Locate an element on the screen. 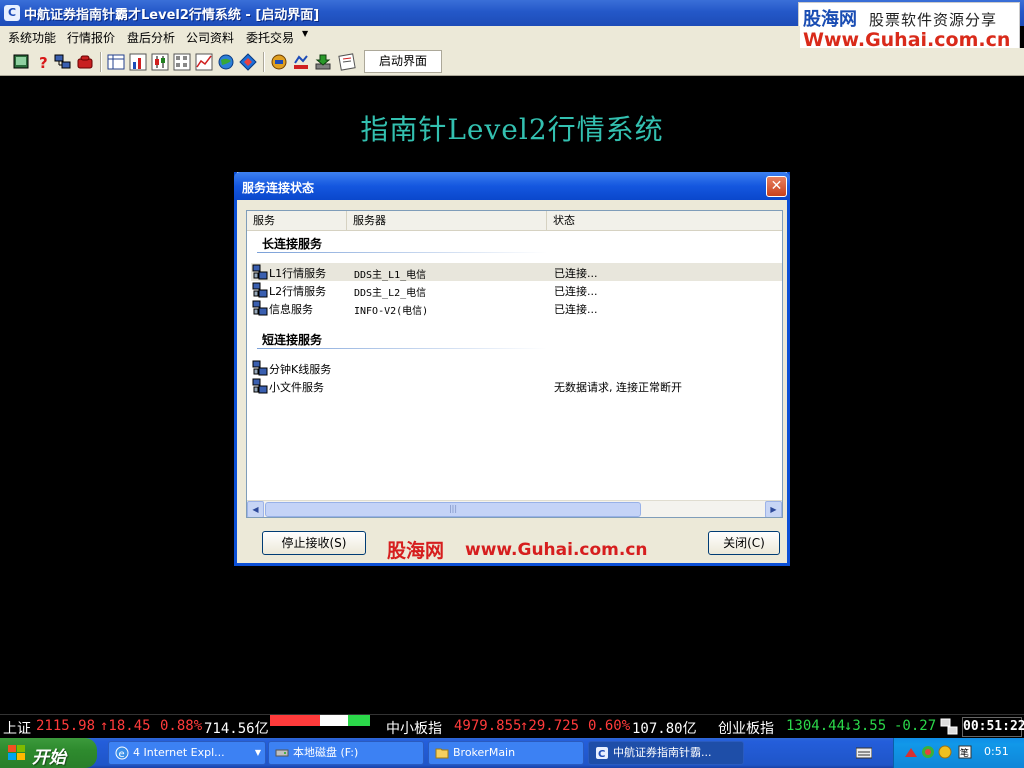  menu-analysis: 盘后分析 is located at coordinates (151, 37).